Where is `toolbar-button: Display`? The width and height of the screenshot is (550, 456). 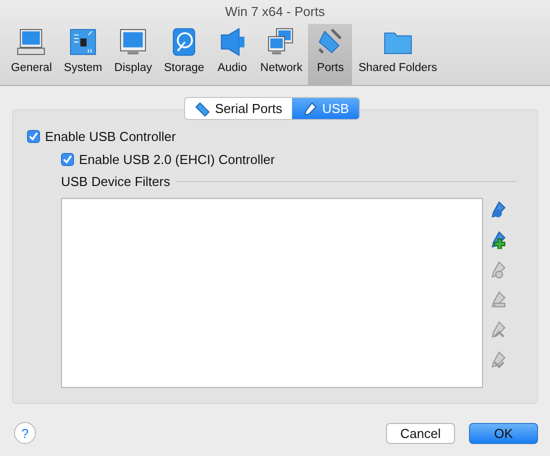 toolbar-button: Display is located at coordinates (133, 55).